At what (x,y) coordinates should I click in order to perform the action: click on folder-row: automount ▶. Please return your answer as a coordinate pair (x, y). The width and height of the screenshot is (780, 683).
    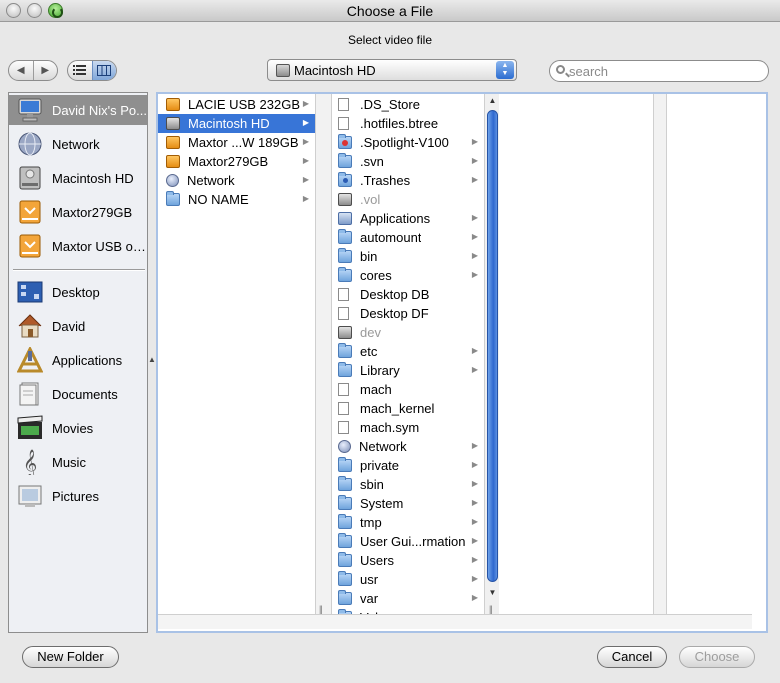
    Looking at the image, I should click on (408, 237).